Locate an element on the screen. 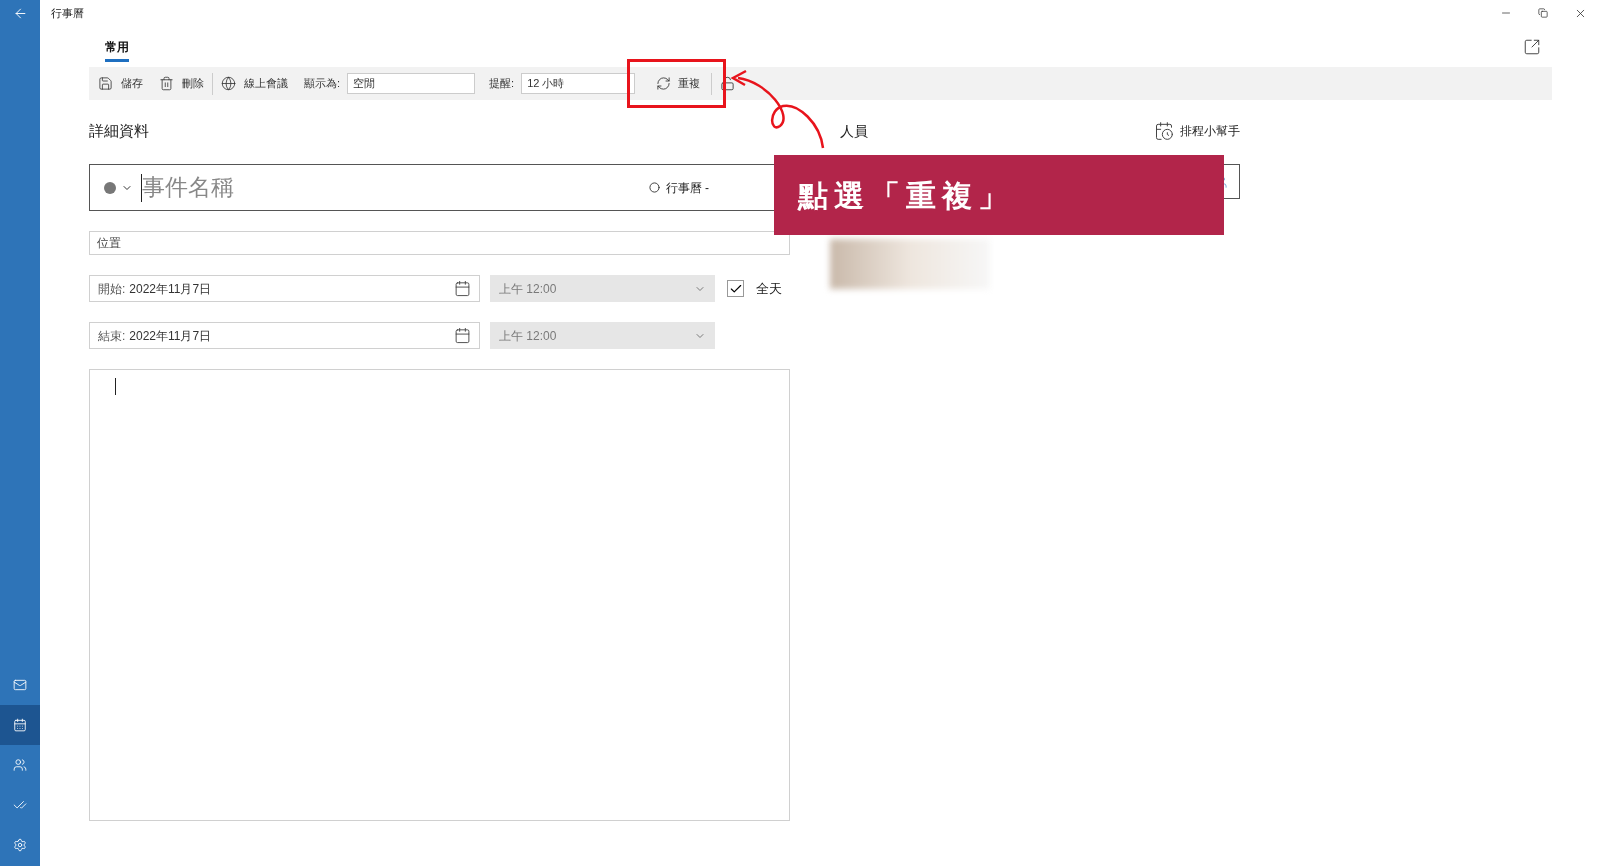 The width and height of the screenshot is (1601, 866). restore-icon is located at coordinates (1543, 13).